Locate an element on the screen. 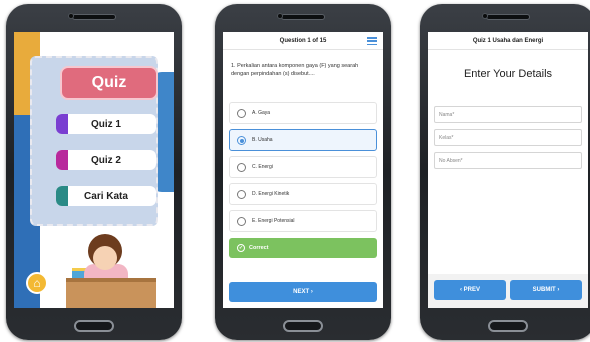 The width and height of the screenshot is (590, 342). menu-icon is located at coordinates (372, 41).